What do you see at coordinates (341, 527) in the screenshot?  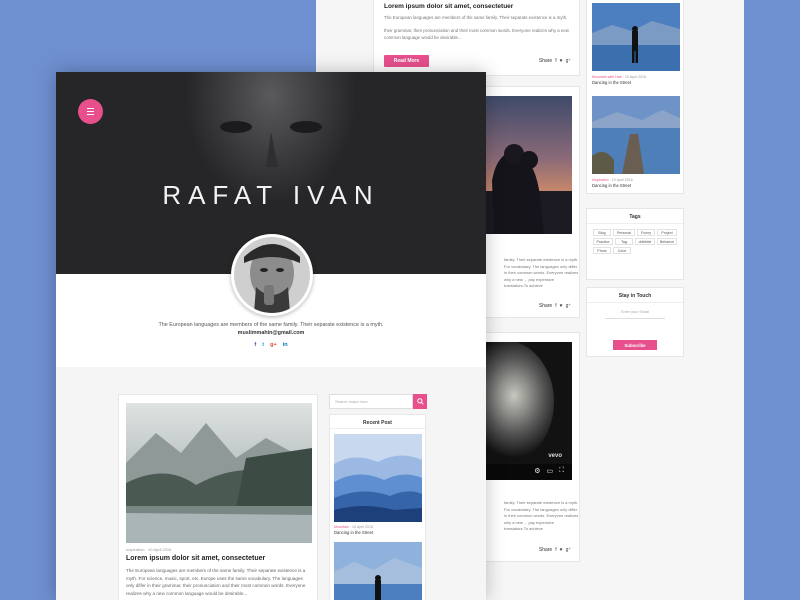 I see `post-category: Mountain` at bounding box center [341, 527].